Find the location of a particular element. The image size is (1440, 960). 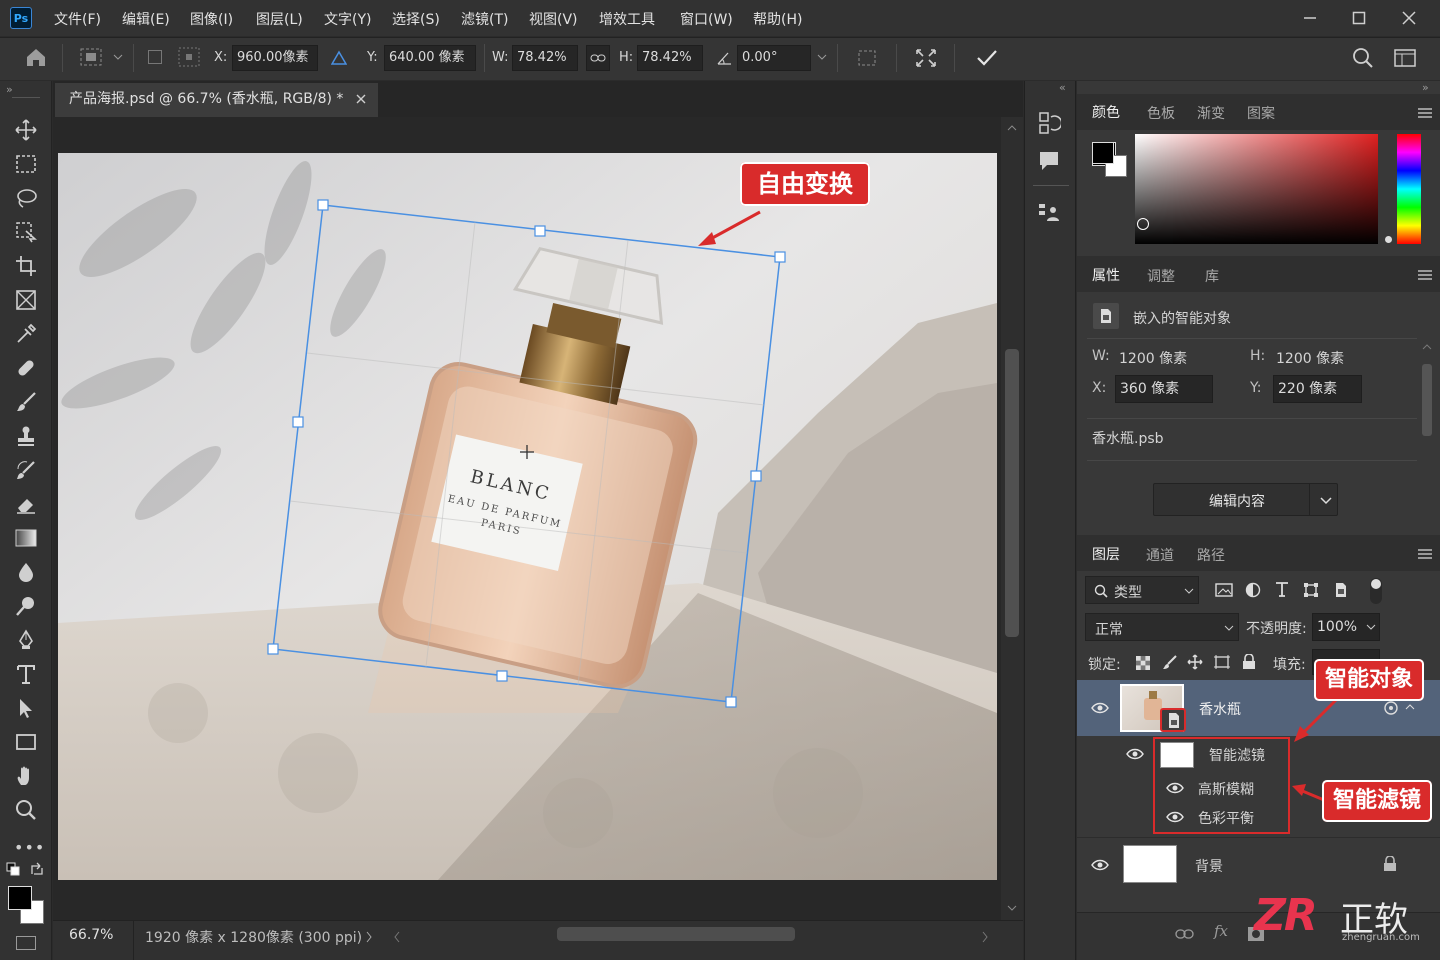

minimize-icon is located at coordinates (1310, 18).